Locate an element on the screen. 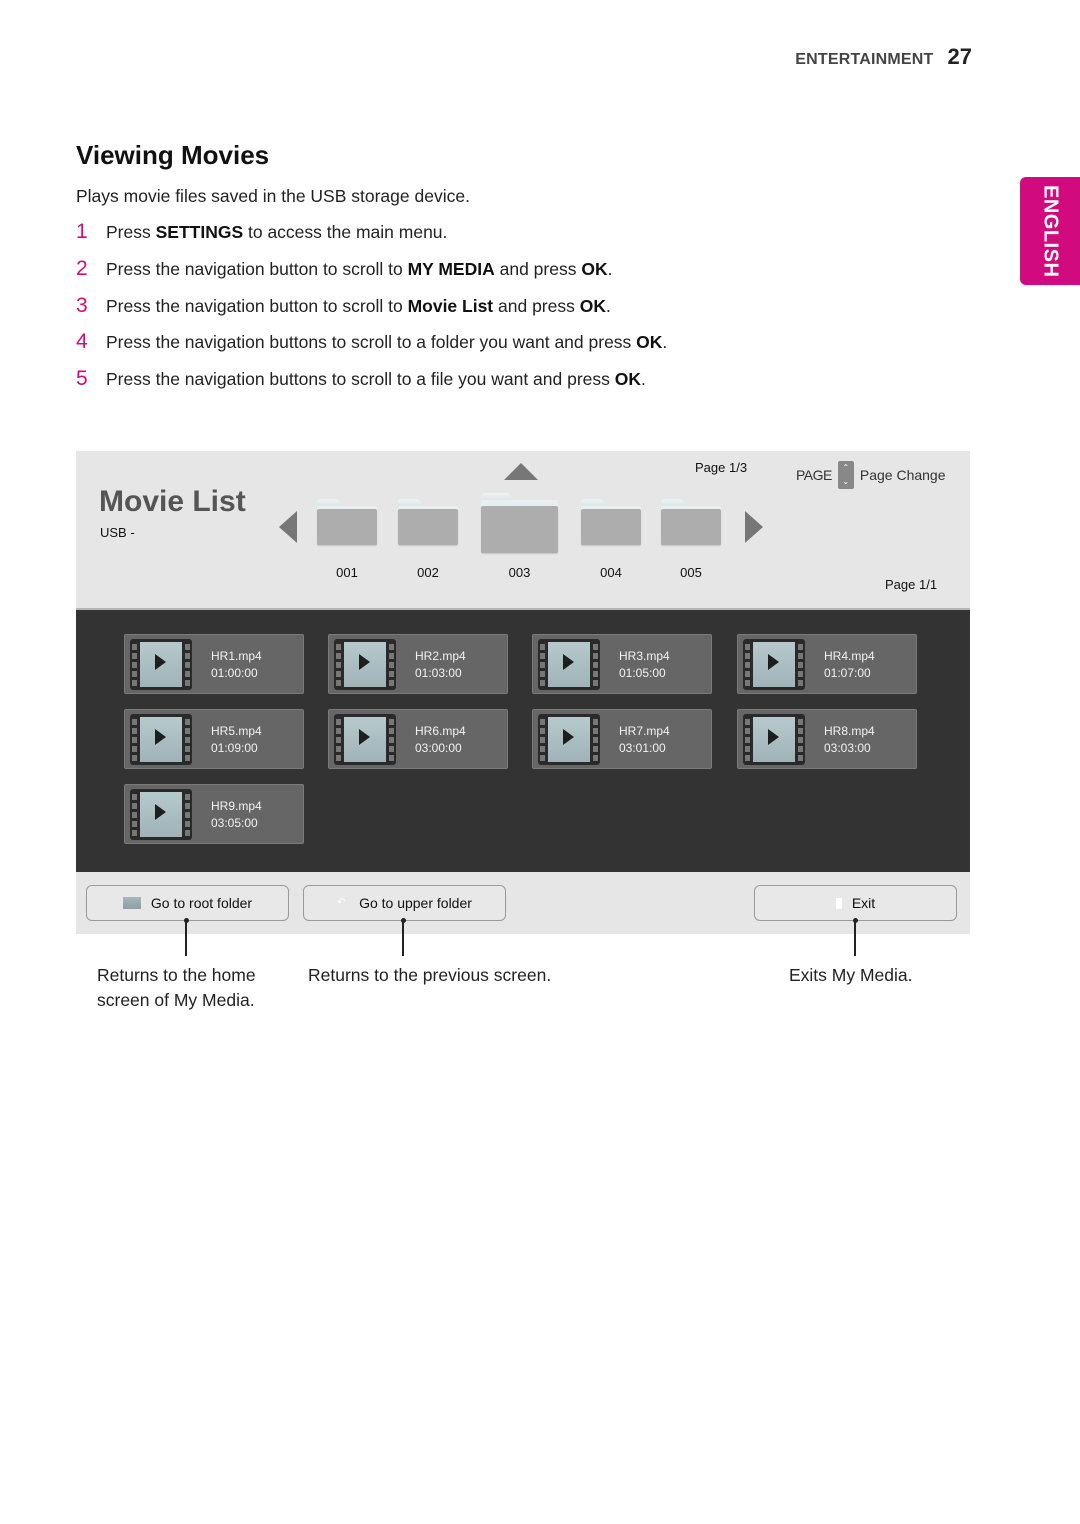 The height and width of the screenshot is (1524, 1080). file-name: HR4.mp4 is located at coordinates (849, 656).